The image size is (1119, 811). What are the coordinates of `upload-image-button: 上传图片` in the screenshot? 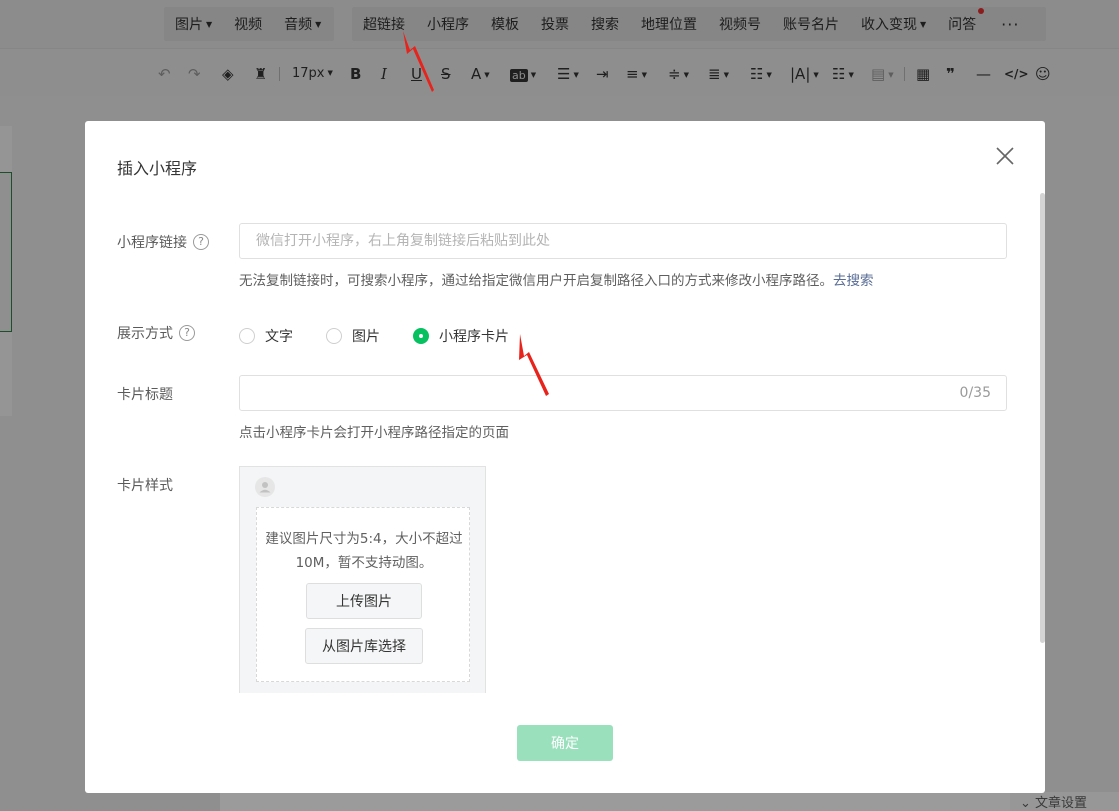 It's located at (364, 601).